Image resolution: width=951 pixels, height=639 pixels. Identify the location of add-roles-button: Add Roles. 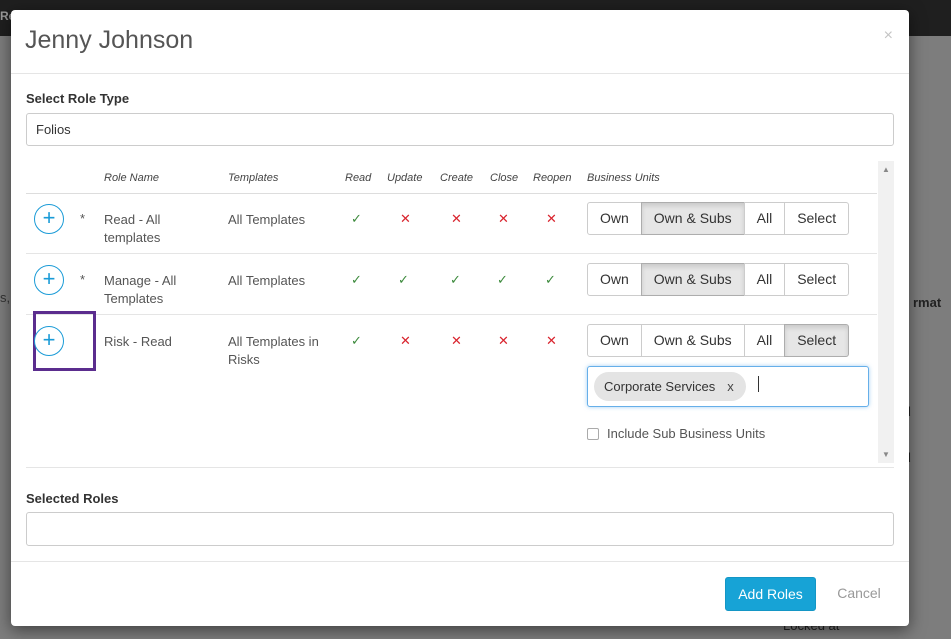
(770, 594).